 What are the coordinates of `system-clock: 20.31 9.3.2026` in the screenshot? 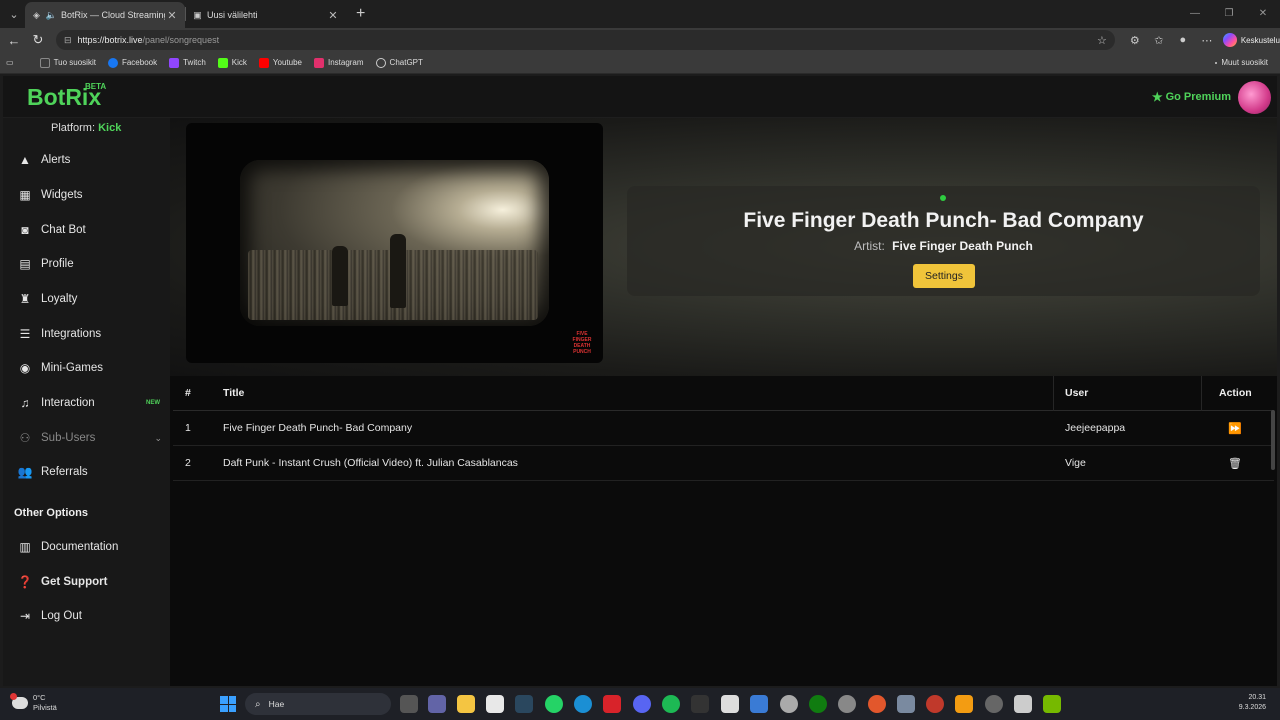 It's located at (1252, 703).